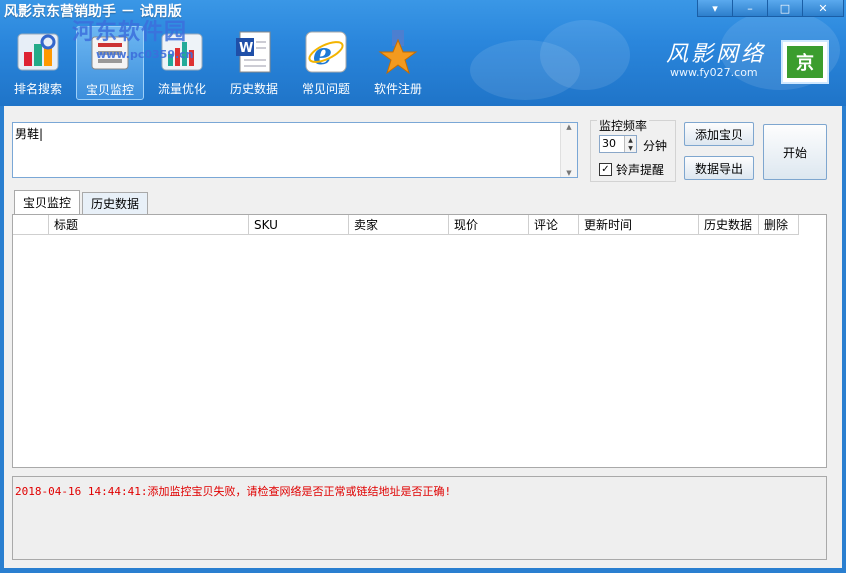 This screenshot has width=846, height=573. What do you see at coordinates (785, 8) in the screenshot?
I see `maximize-button: □` at bounding box center [785, 8].